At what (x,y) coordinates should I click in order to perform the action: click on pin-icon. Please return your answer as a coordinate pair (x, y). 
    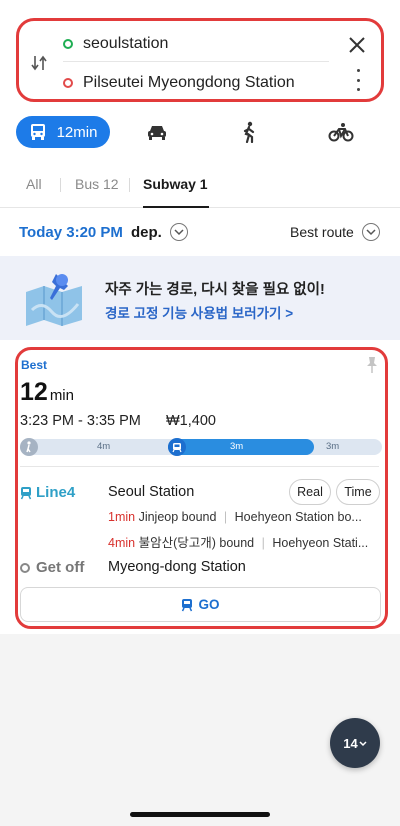
    Looking at the image, I should click on (372, 365).